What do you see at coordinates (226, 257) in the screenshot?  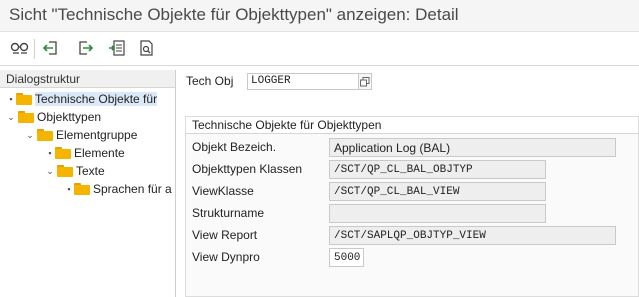 I see `field-label: View Dynpro` at bounding box center [226, 257].